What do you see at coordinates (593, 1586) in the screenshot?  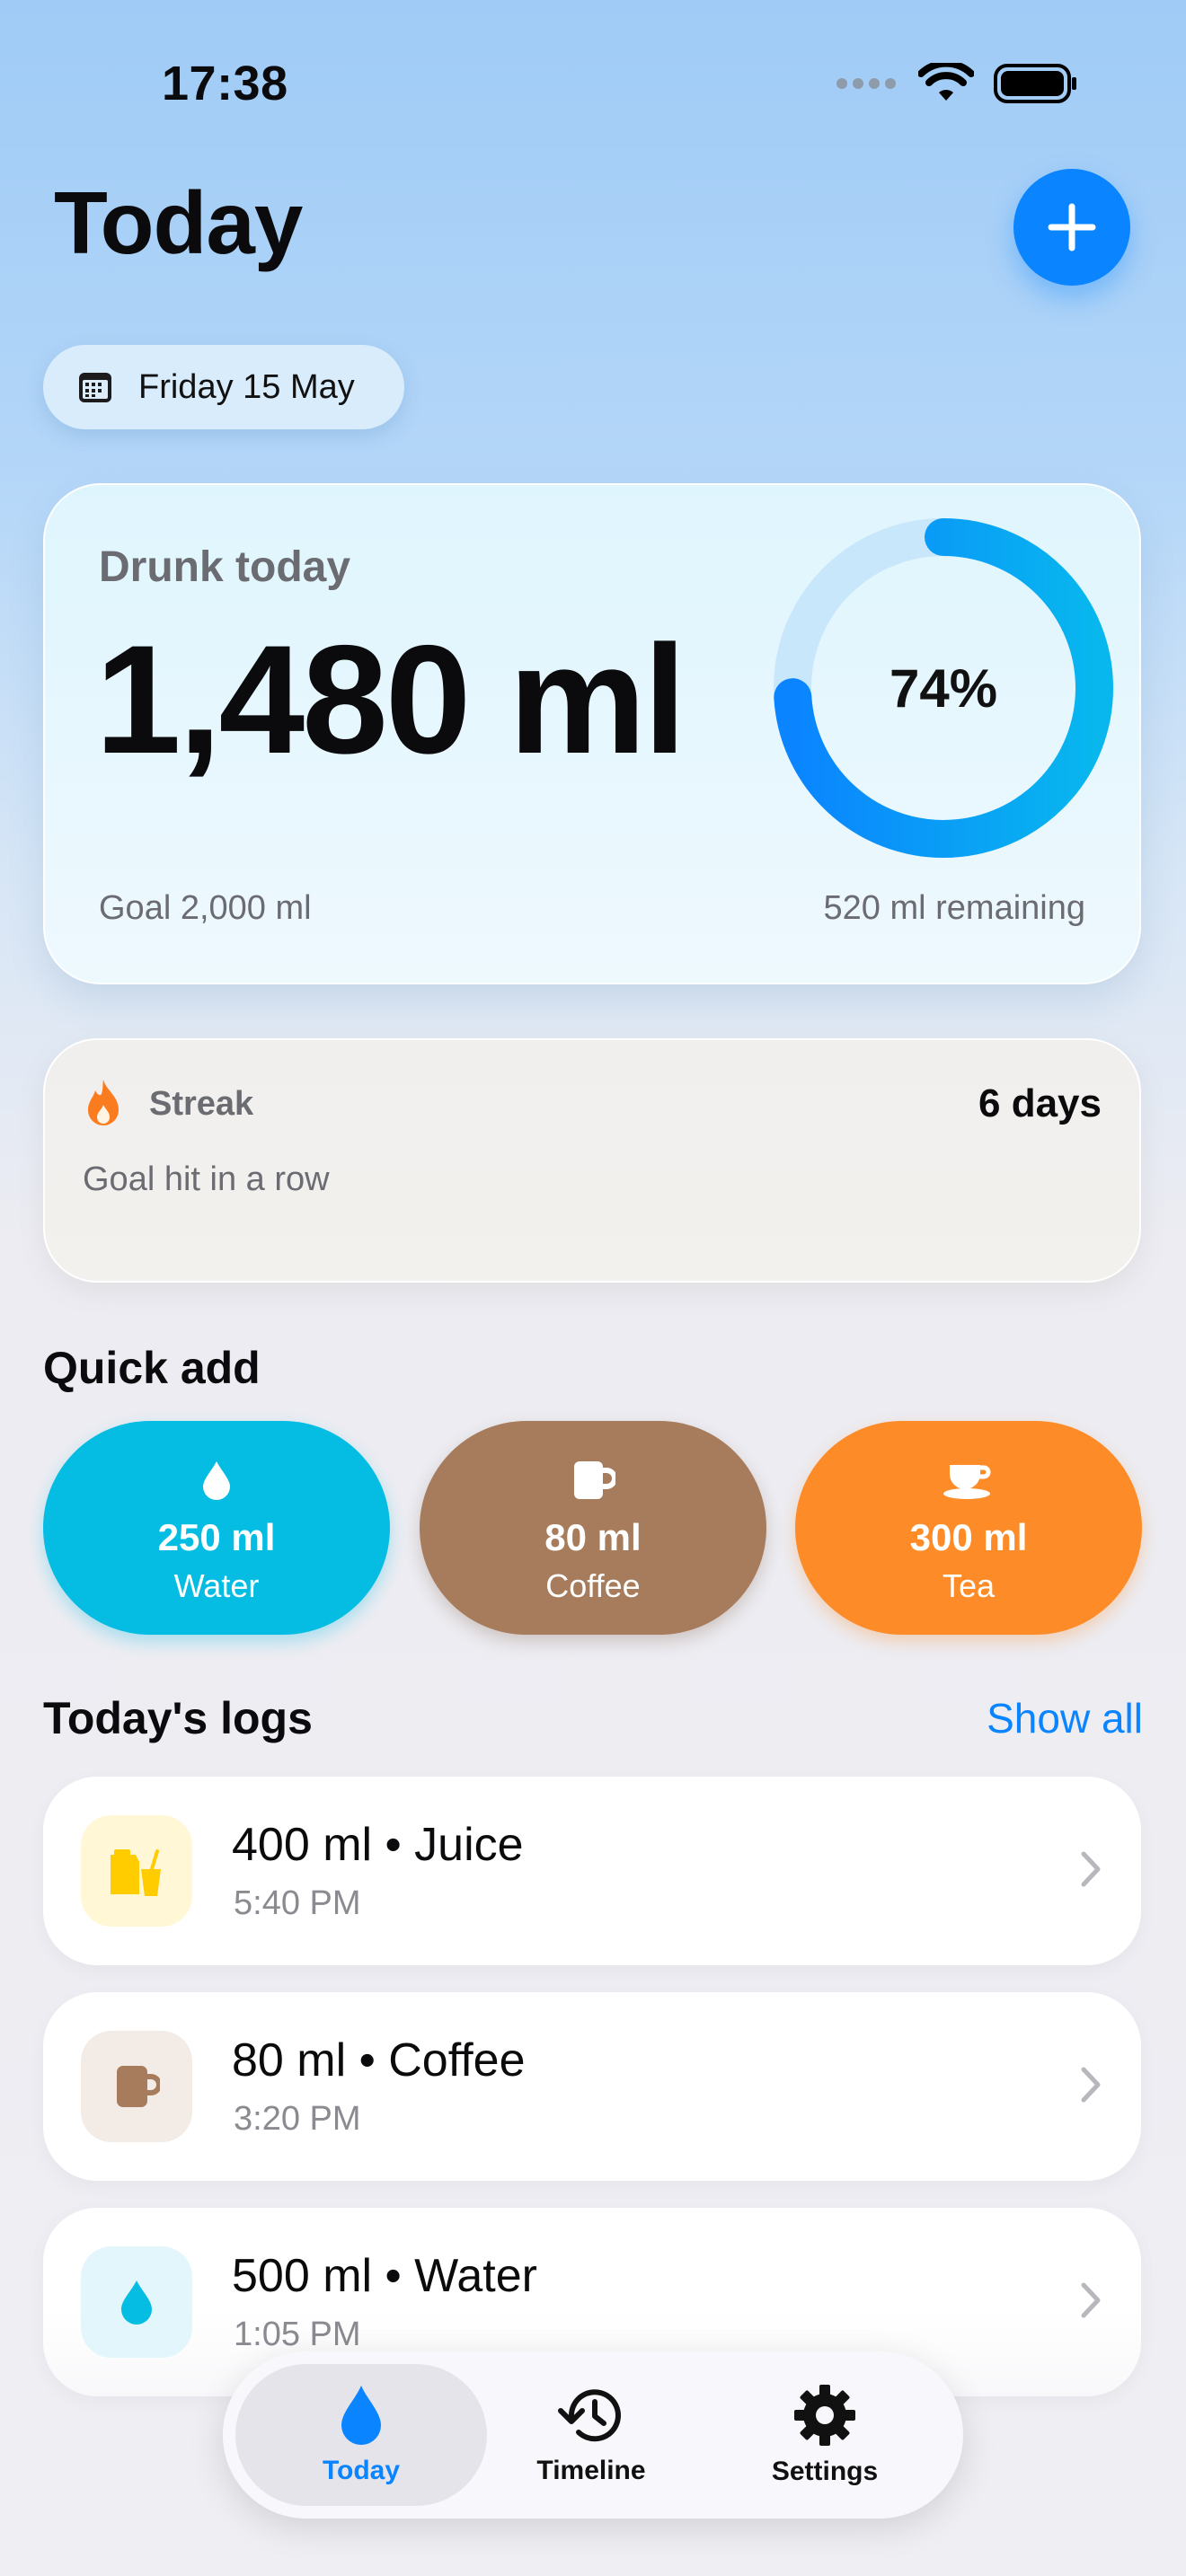 I see `quick-add-name: Coffee` at bounding box center [593, 1586].